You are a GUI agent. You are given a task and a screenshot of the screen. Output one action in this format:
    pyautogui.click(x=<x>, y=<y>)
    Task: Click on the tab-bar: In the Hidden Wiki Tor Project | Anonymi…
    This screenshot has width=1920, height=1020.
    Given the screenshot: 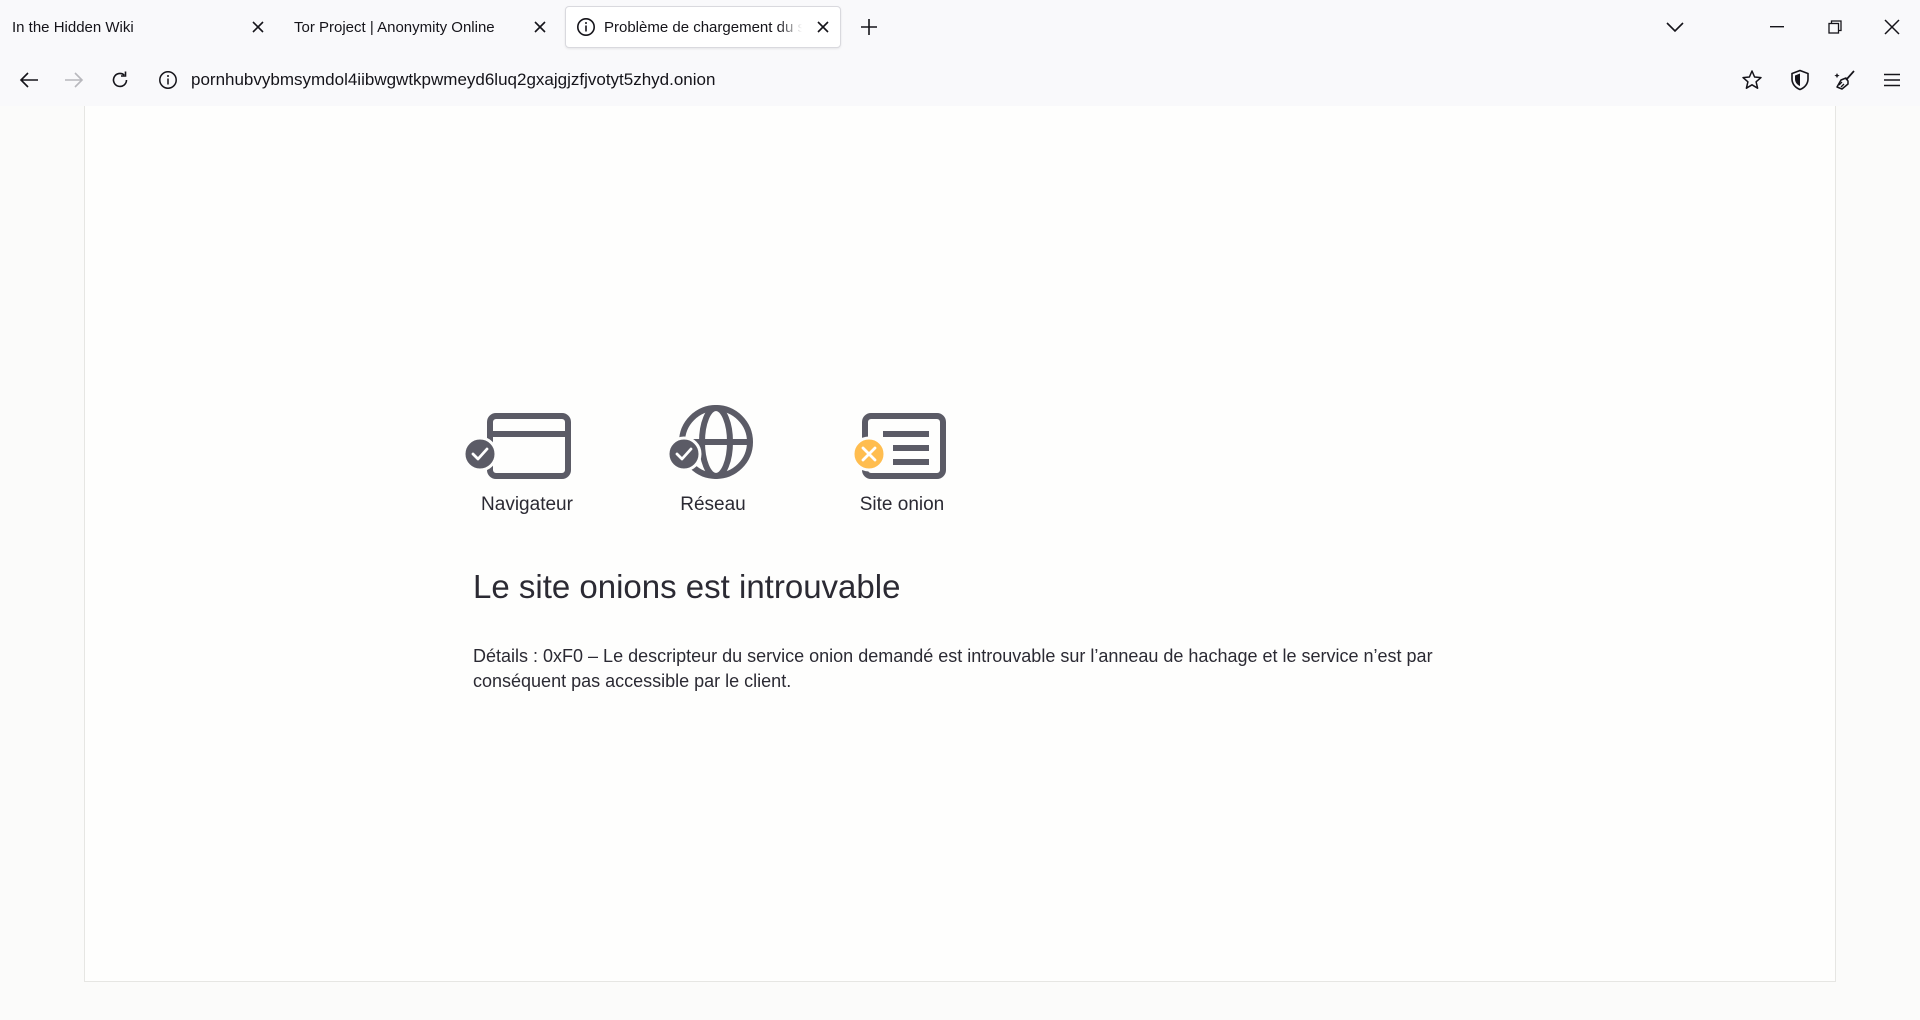 What is the action you would take?
    pyautogui.click(x=960, y=27)
    